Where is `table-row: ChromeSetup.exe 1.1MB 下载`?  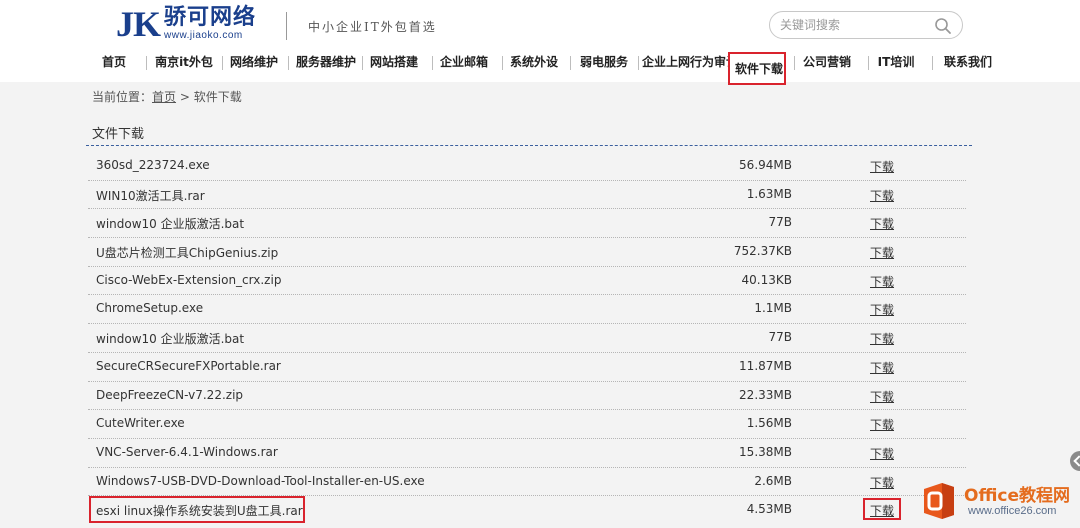
table-row: ChromeSetup.exe 1.1MB 下载 is located at coordinates (527, 310).